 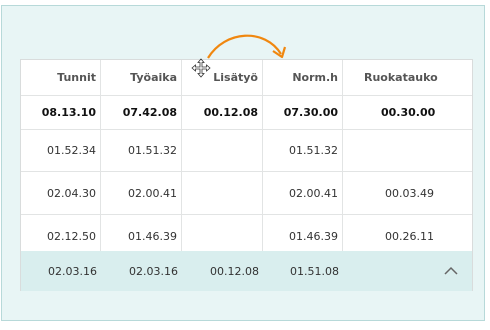 I want to click on grid-header-row: Tunnit Työaika Lisätyö Norm.h Ruokatauko, so click(x=246, y=78).